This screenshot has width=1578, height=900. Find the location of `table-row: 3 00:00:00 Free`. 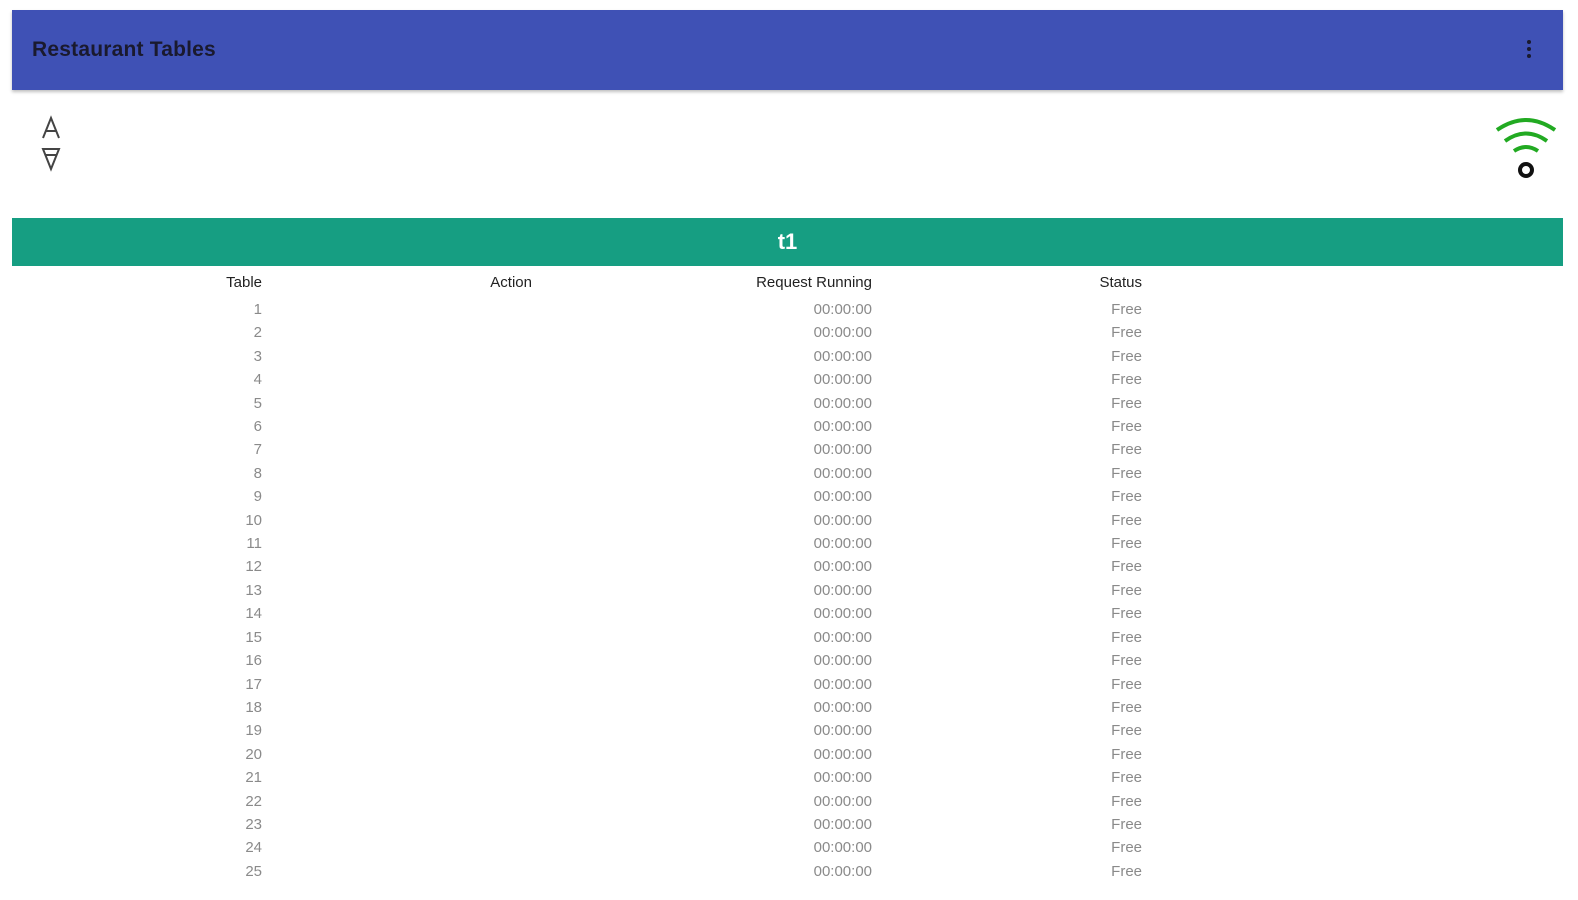

table-row: 3 00:00:00 Free is located at coordinates (787, 356).